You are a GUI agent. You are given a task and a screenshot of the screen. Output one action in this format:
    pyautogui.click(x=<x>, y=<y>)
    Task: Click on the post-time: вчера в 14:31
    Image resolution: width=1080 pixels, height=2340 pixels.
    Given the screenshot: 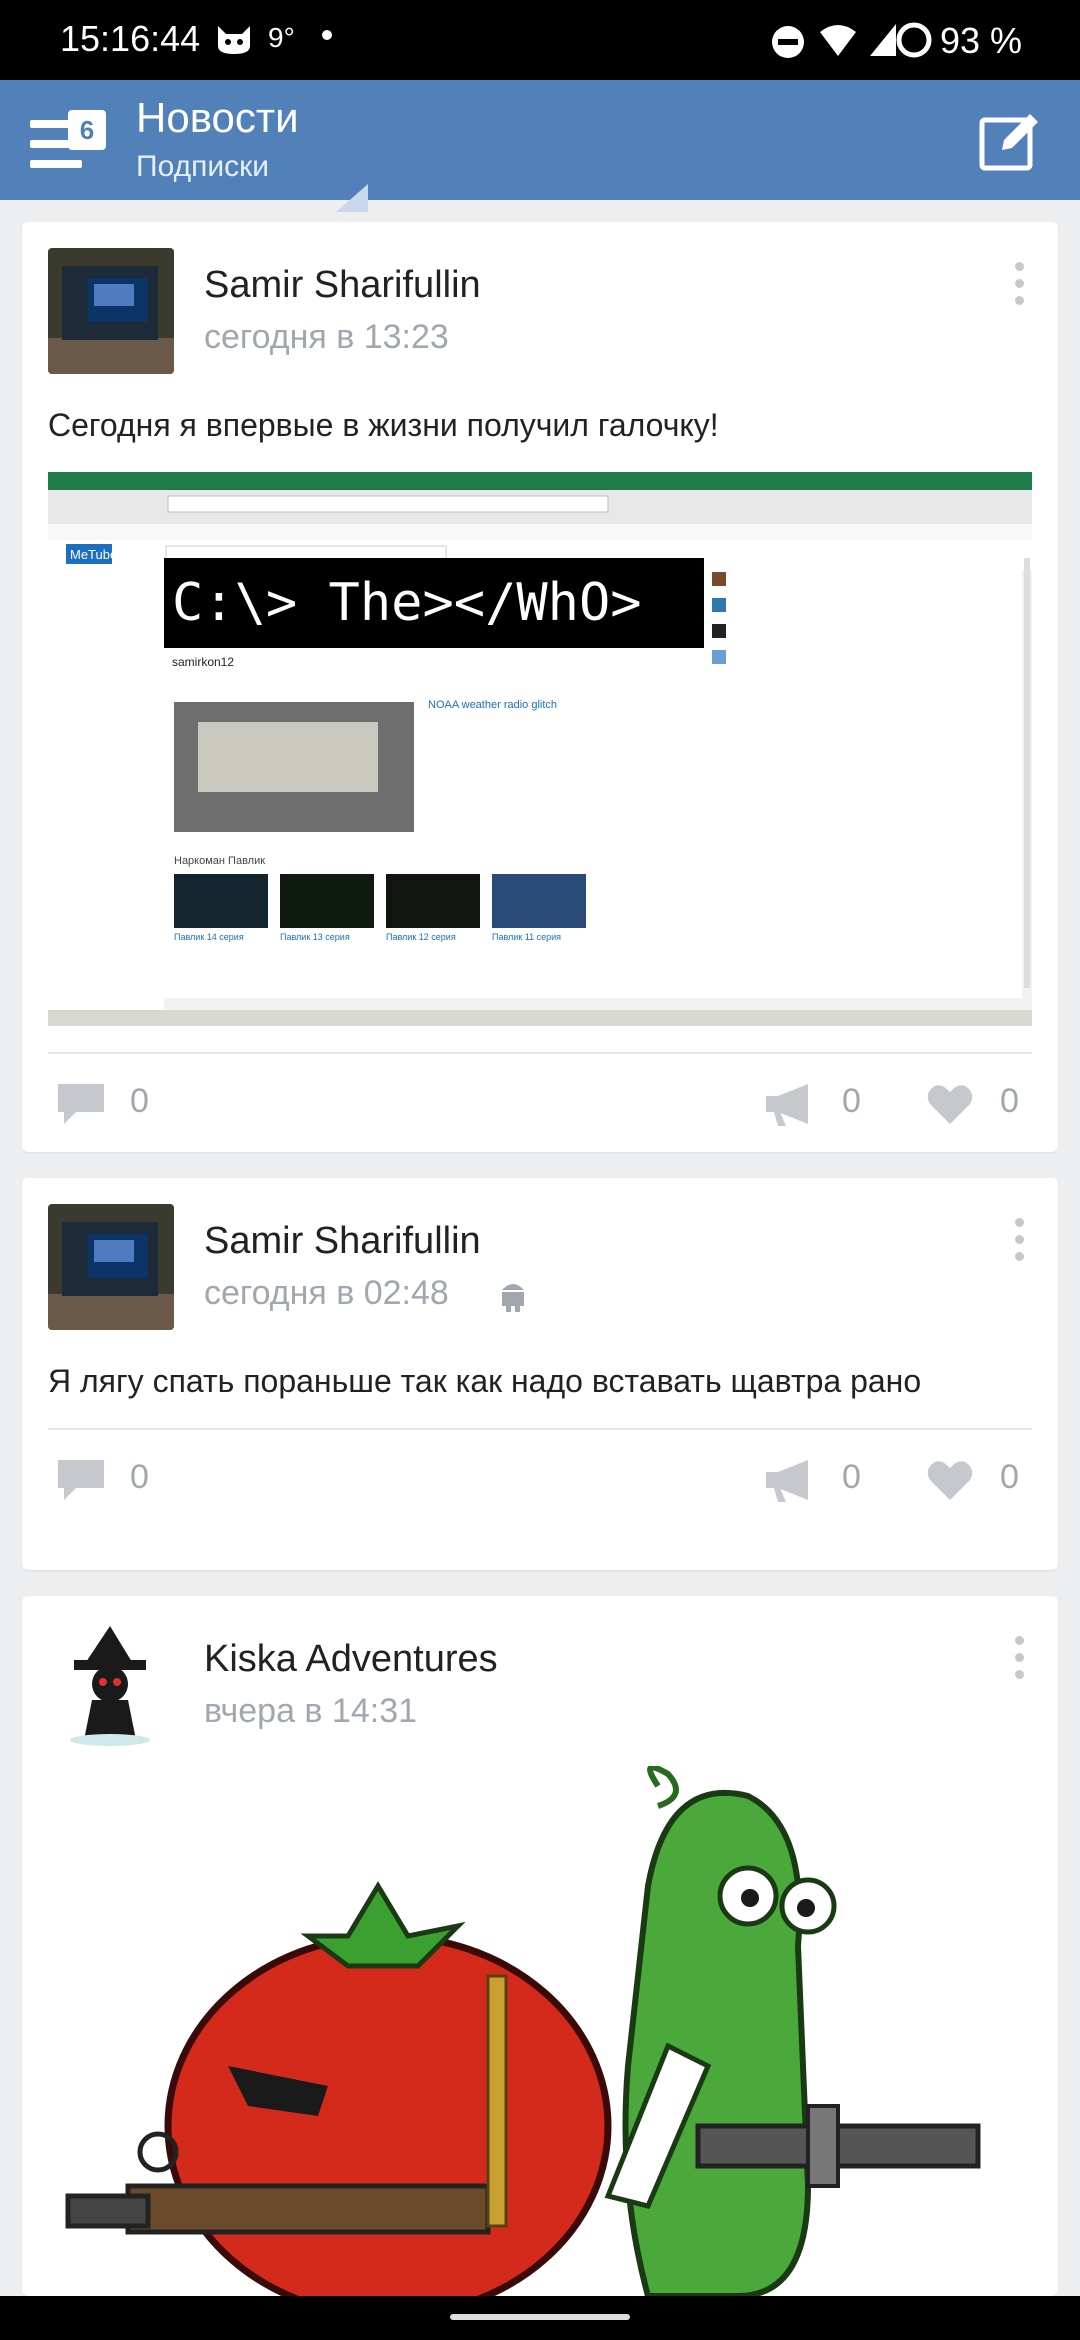 What is the action you would take?
    pyautogui.click(x=311, y=1711)
    